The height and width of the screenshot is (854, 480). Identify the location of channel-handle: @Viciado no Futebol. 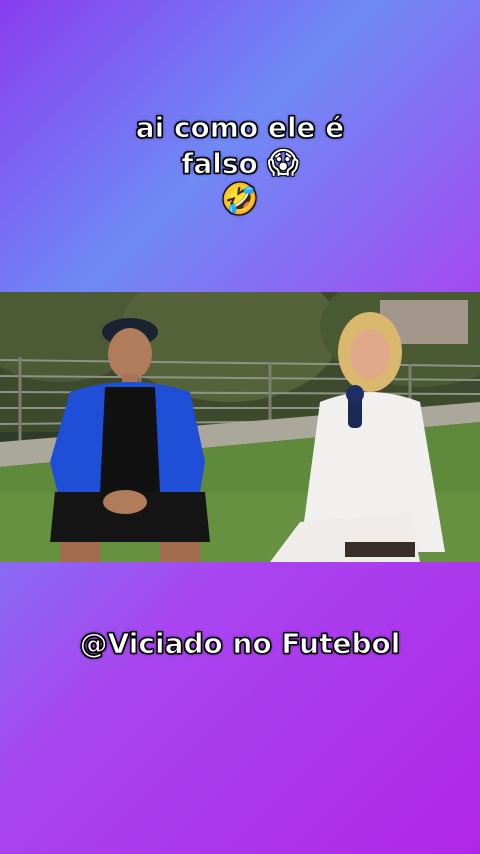
(240, 644).